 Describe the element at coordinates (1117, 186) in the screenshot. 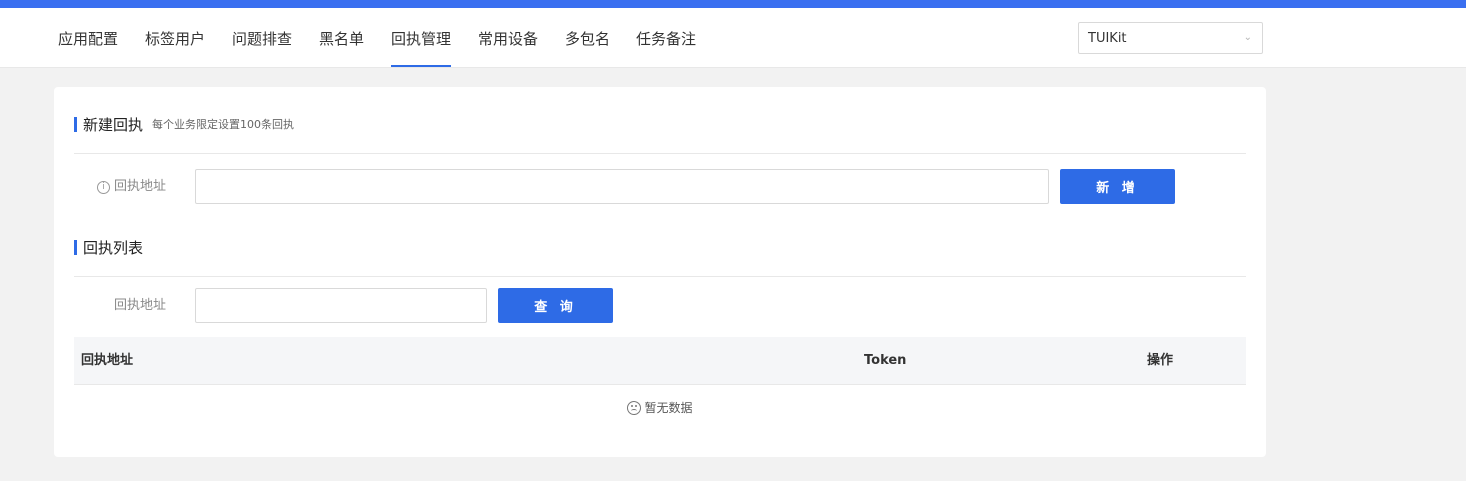

I see `add-receipt-button: 新 增` at that location.